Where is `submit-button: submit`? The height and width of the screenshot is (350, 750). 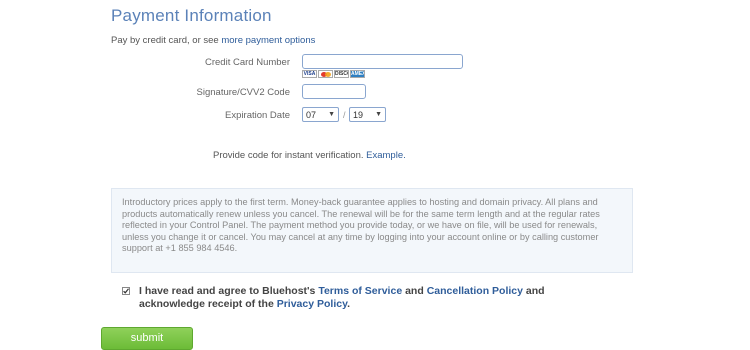
submit-button: submit is located at coordinates (147, 338).